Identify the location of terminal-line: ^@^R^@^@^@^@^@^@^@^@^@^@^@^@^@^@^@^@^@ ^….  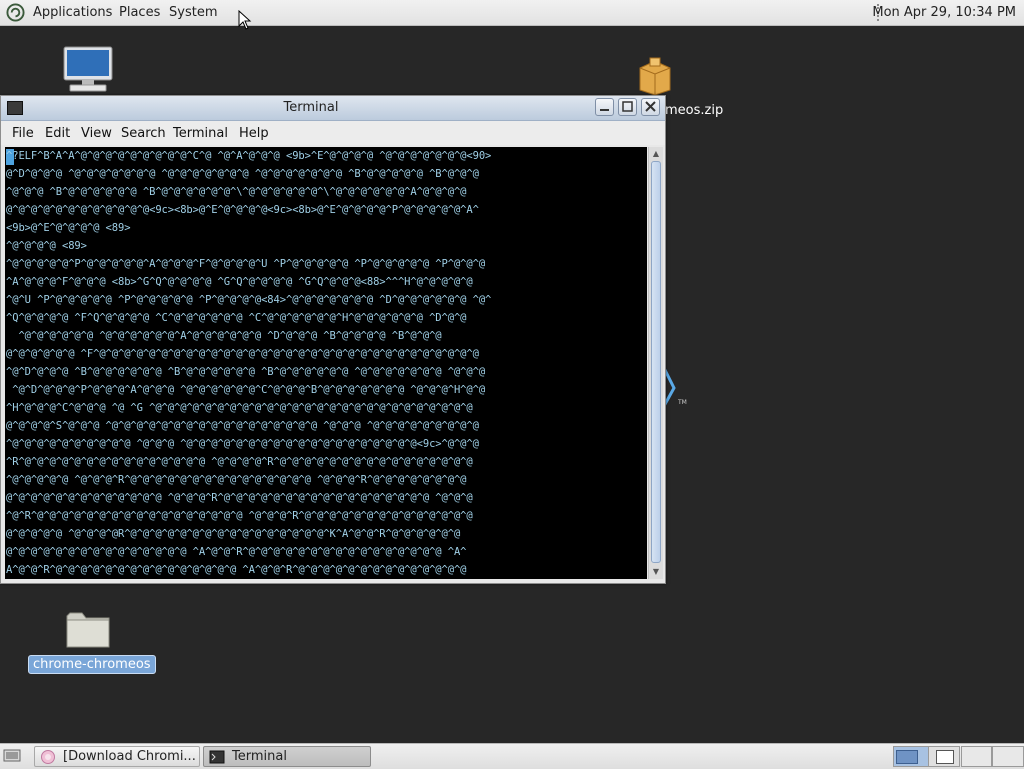
(239, 516).